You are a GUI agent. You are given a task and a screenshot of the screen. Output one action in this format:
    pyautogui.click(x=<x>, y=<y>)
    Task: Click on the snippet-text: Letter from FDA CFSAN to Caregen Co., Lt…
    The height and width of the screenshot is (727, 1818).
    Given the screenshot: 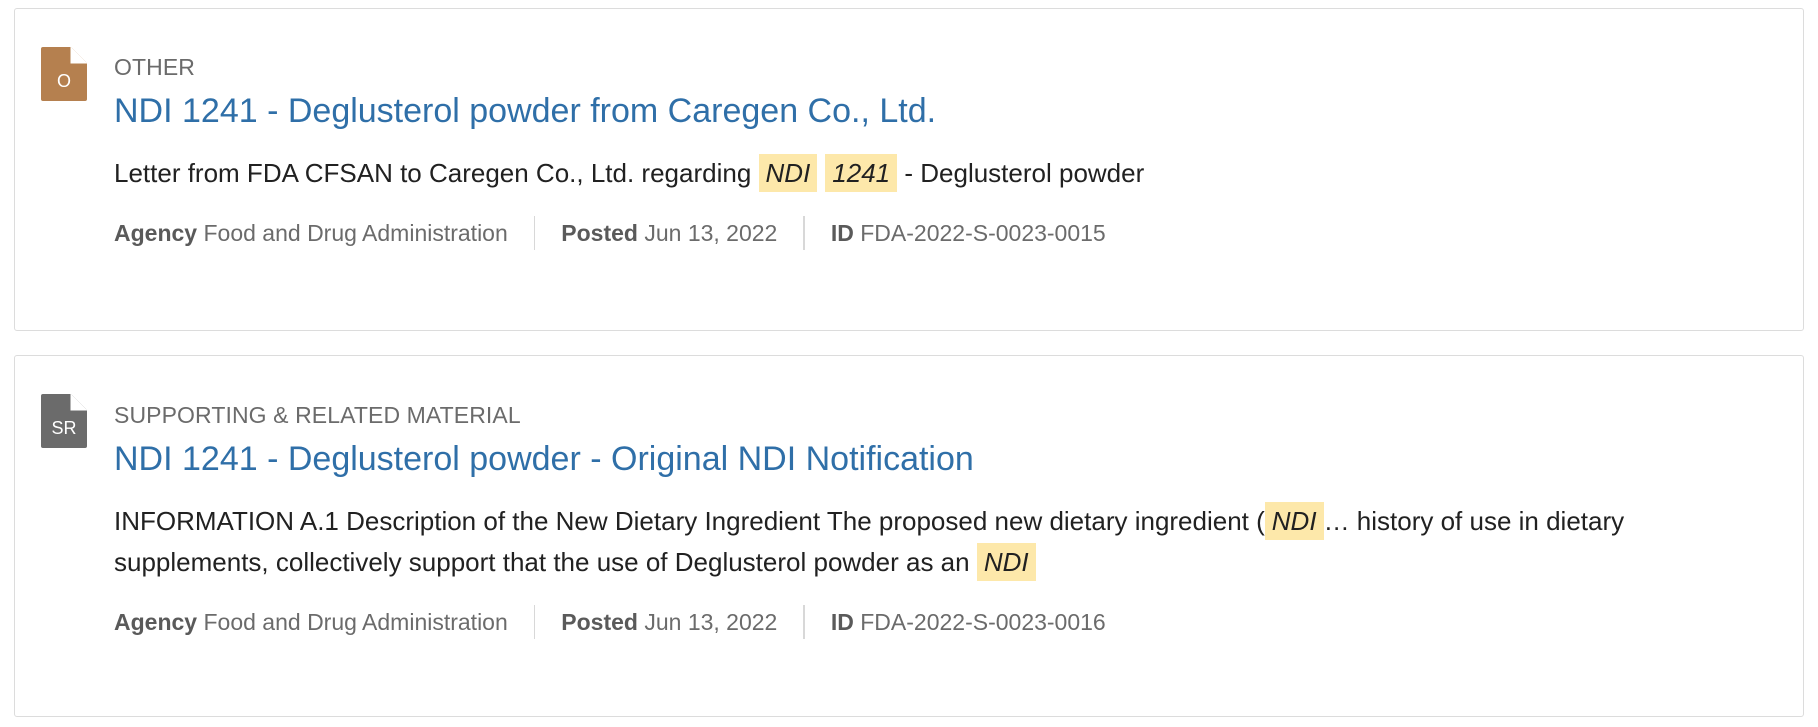 What is the action you would take?
    pyautogui.click(x=436, y=173)
    